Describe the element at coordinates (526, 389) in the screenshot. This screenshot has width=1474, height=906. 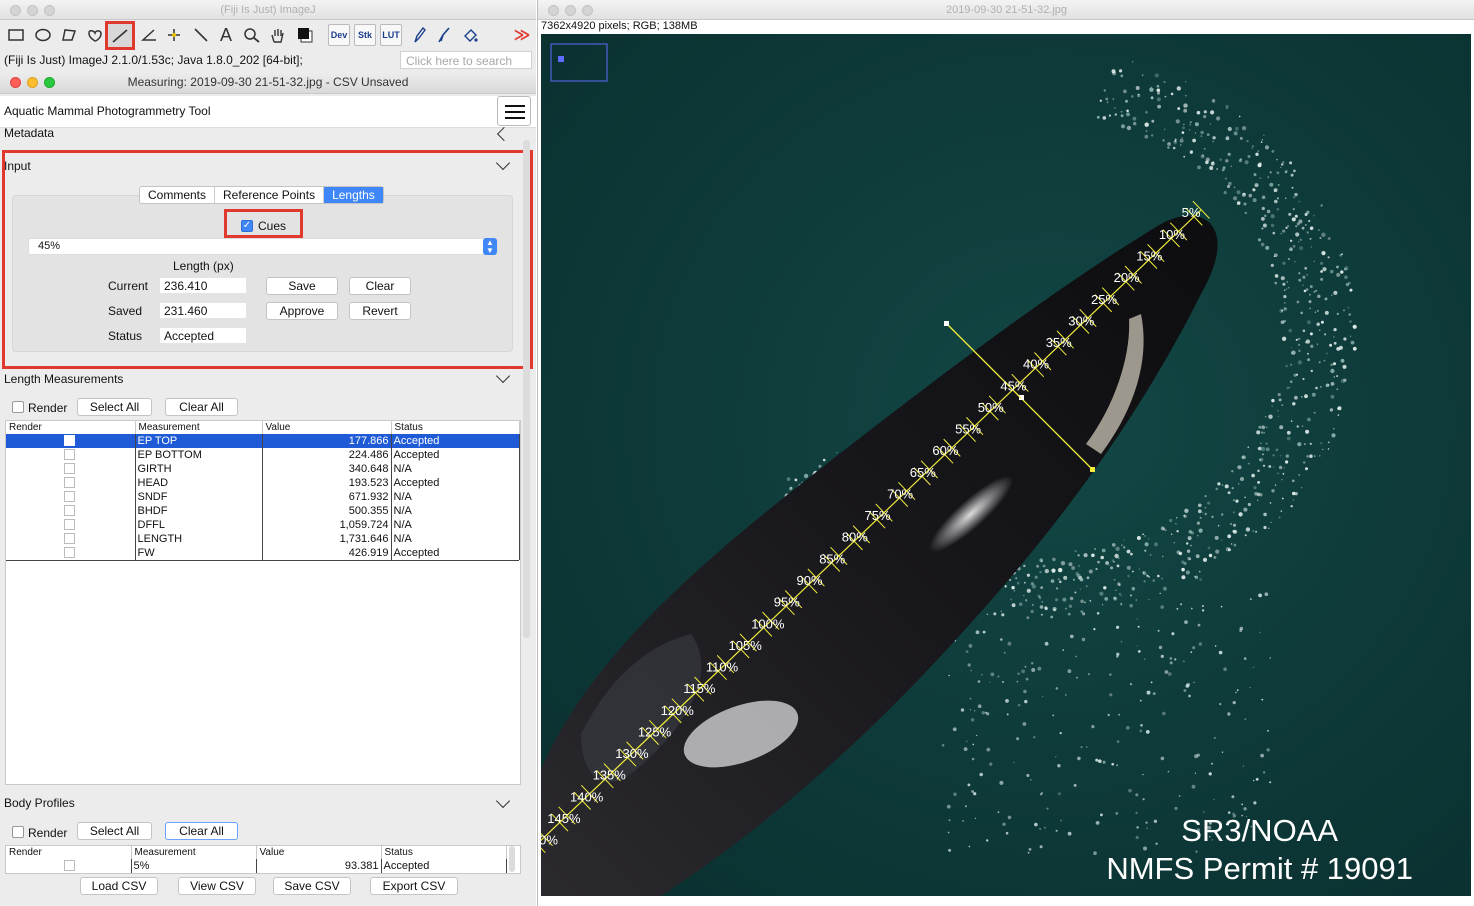
I see `panel-scrollbar` at that location.